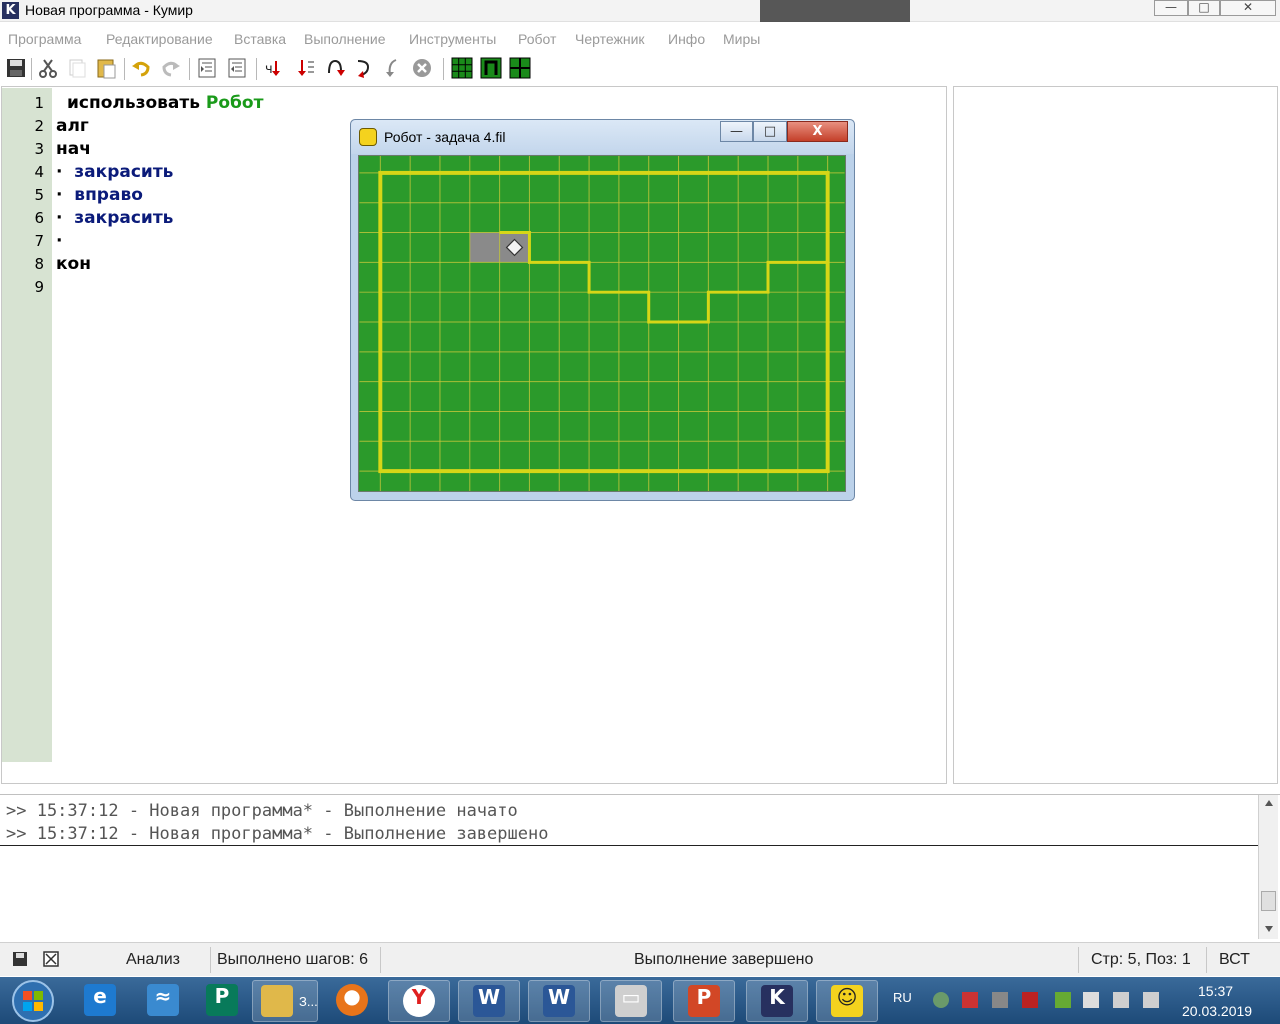 Image resolution: width=1280 pixels, height=1024 pixels. What do you see at coordinates (275, 68) in the screenshot?
I see `run-icon: ч` at bounding box center [275, 68].